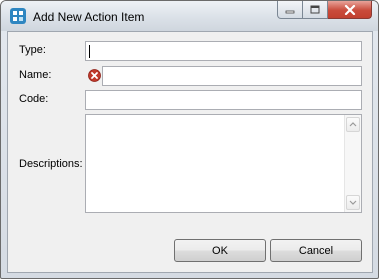 The height and width of the screenshot is (279, 379). Describe the element at coordinates (220, 250) in the screenshot. I see `ok-button: OK` at that location.